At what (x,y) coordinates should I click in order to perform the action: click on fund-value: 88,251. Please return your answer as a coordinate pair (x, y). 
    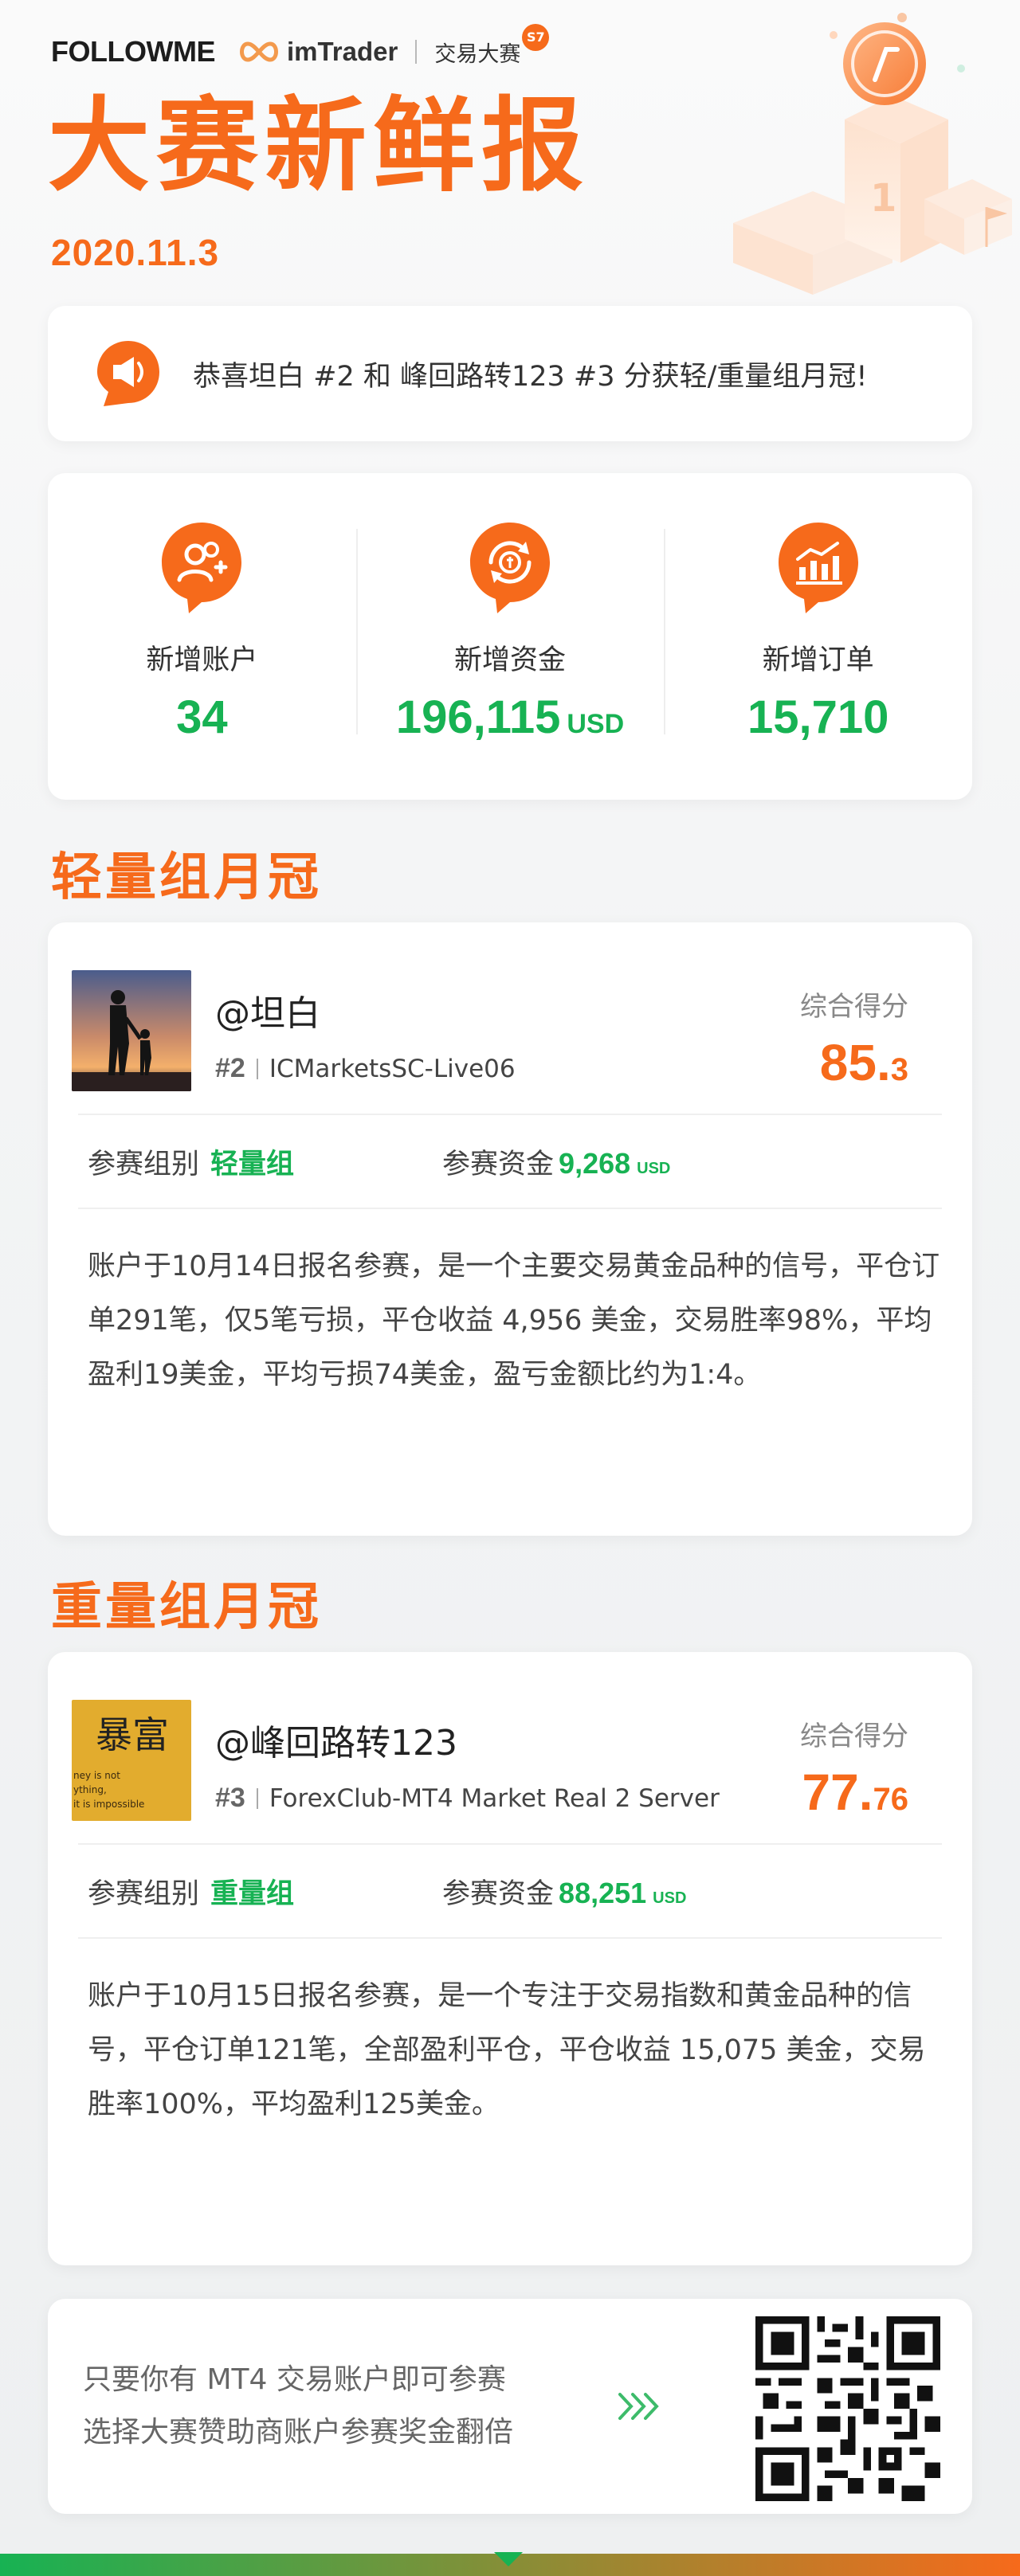
    Looking at the image, I should click on (603, 1892).